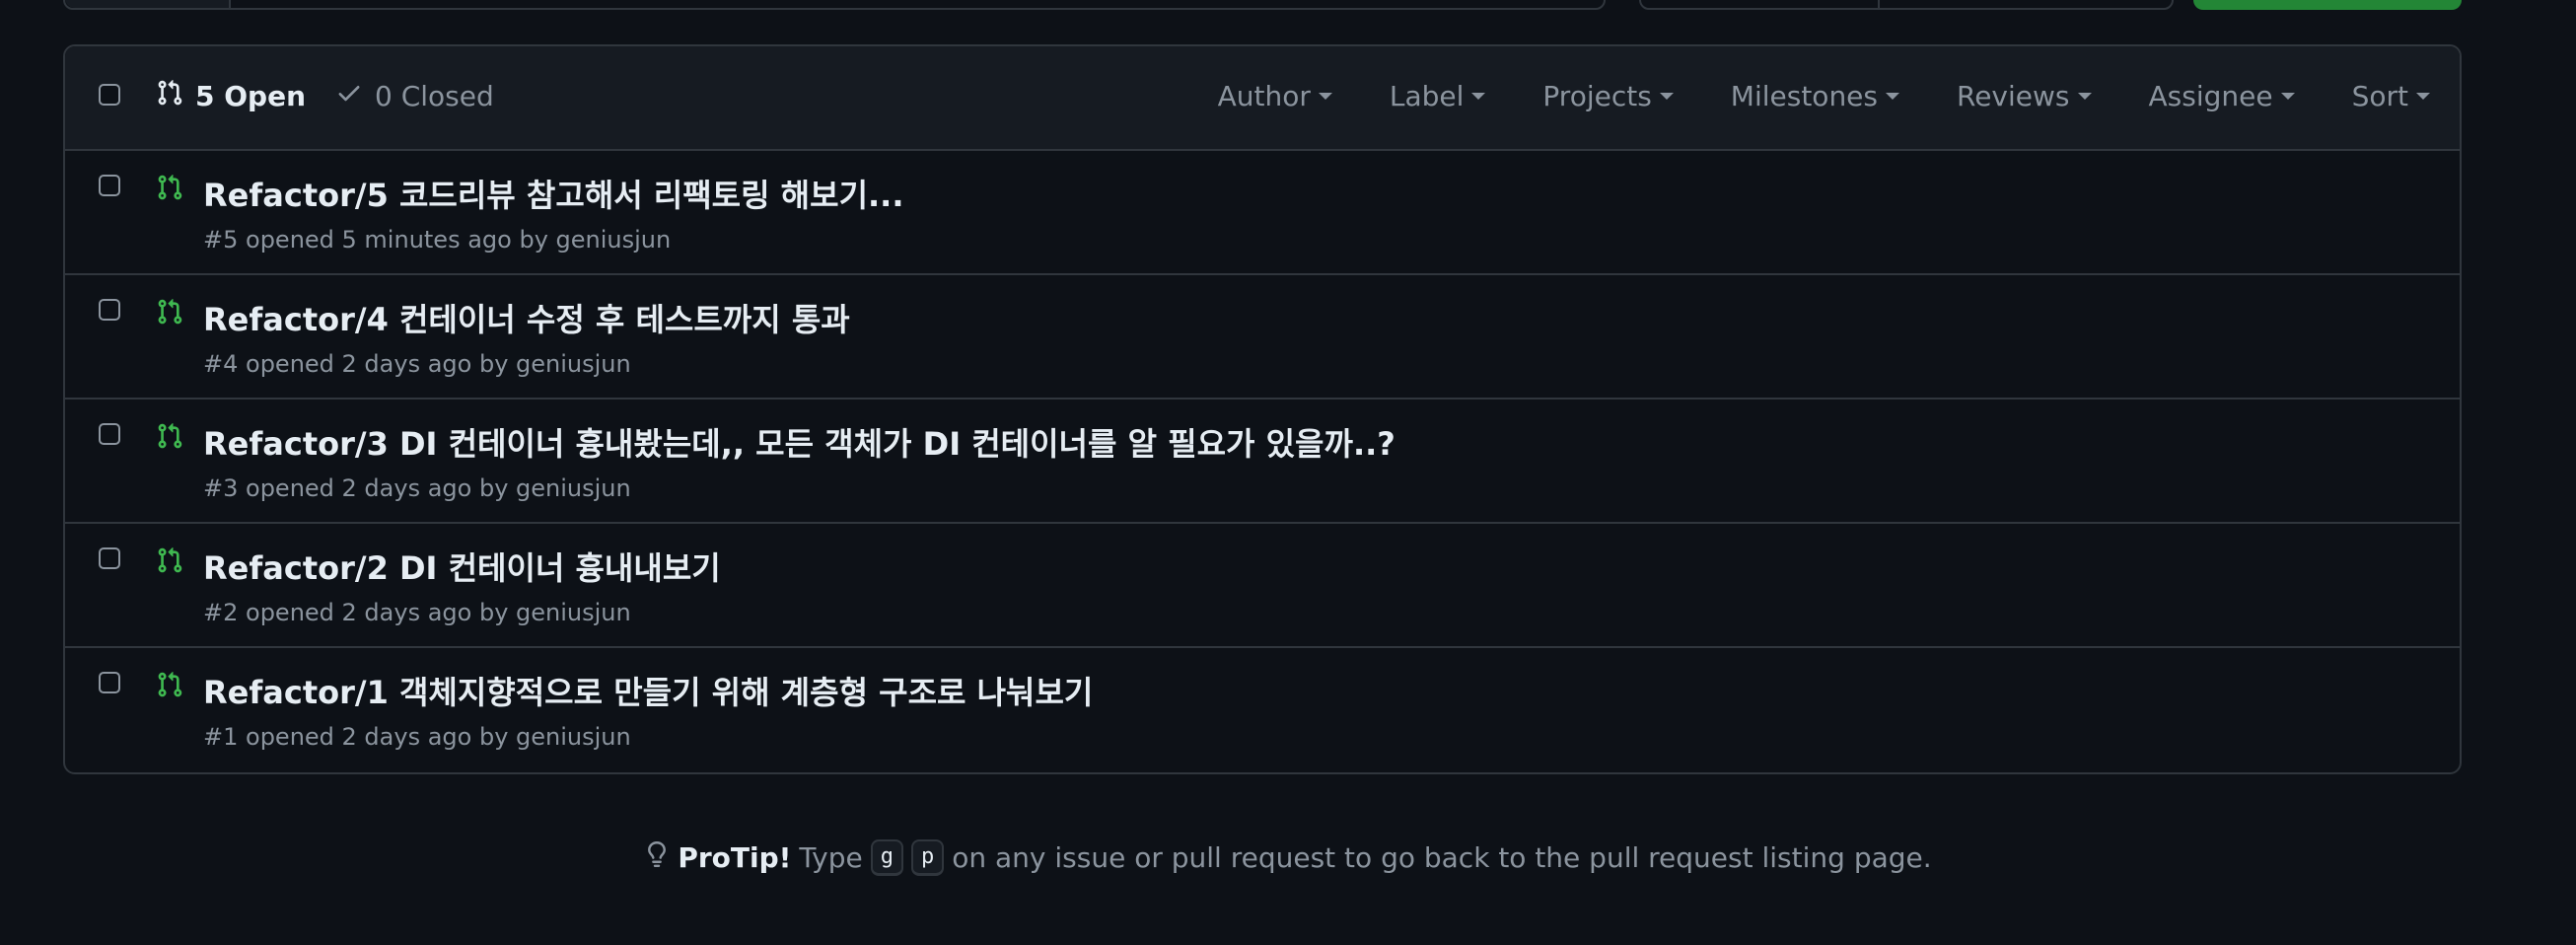 Image resolution: width=2576 pixels, height=945 pixels. I want to click on select-all-checkbox, so click(109, 95).